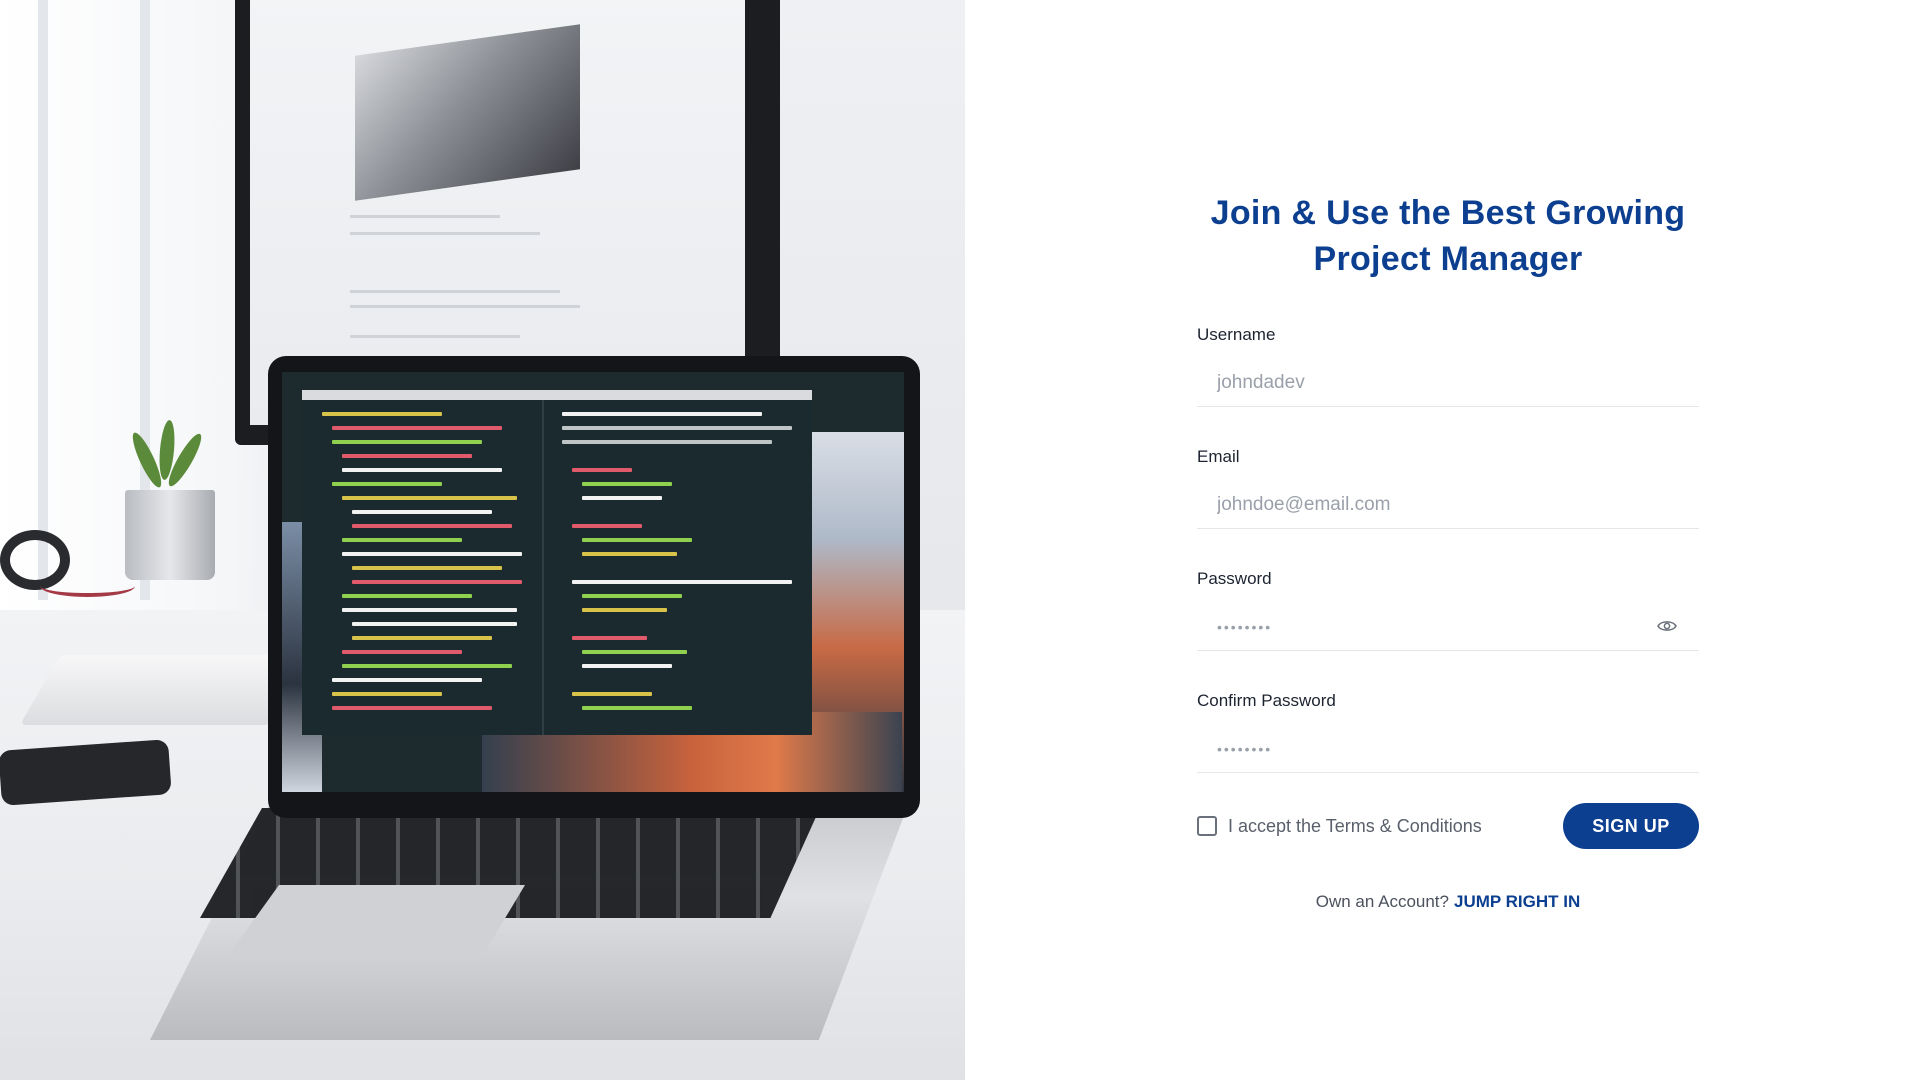 This screenshot has height=1080, width=1920. What do you see at coordinates (1266, 700) in the screenshot?
I see `confirm-password-label: Confirm Password` at bounding box center [1266, 700].